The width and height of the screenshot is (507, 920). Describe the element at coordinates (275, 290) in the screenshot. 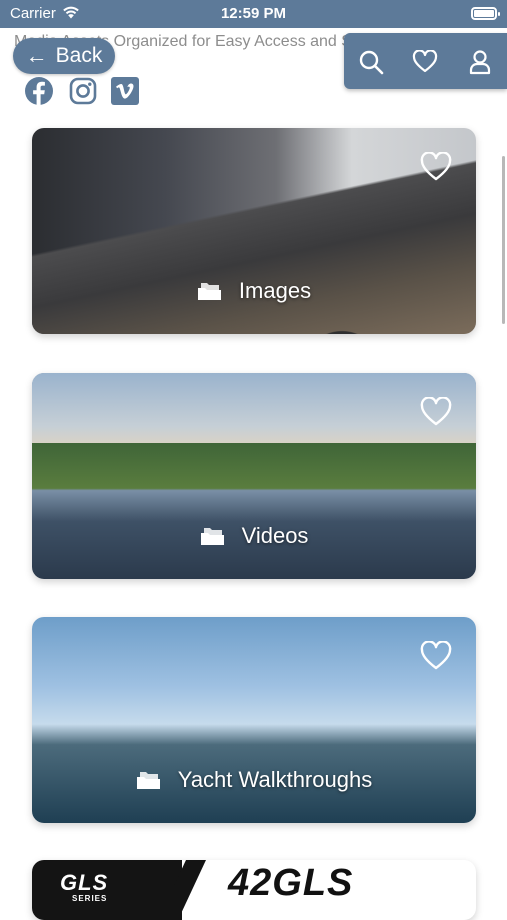

I see `card-label: Images` at that location.